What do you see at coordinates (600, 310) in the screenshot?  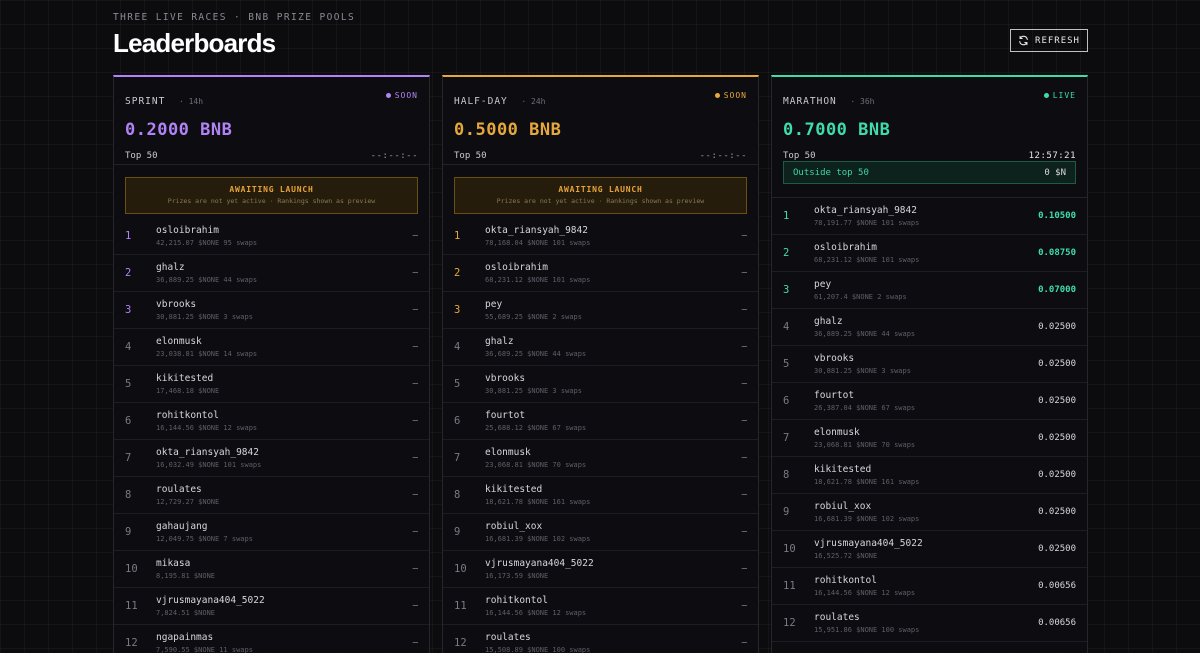 I see `leaderboard-row: 3 pey 55,689.25 $NONE 2 swaps —` at bounding box center [600, 310].